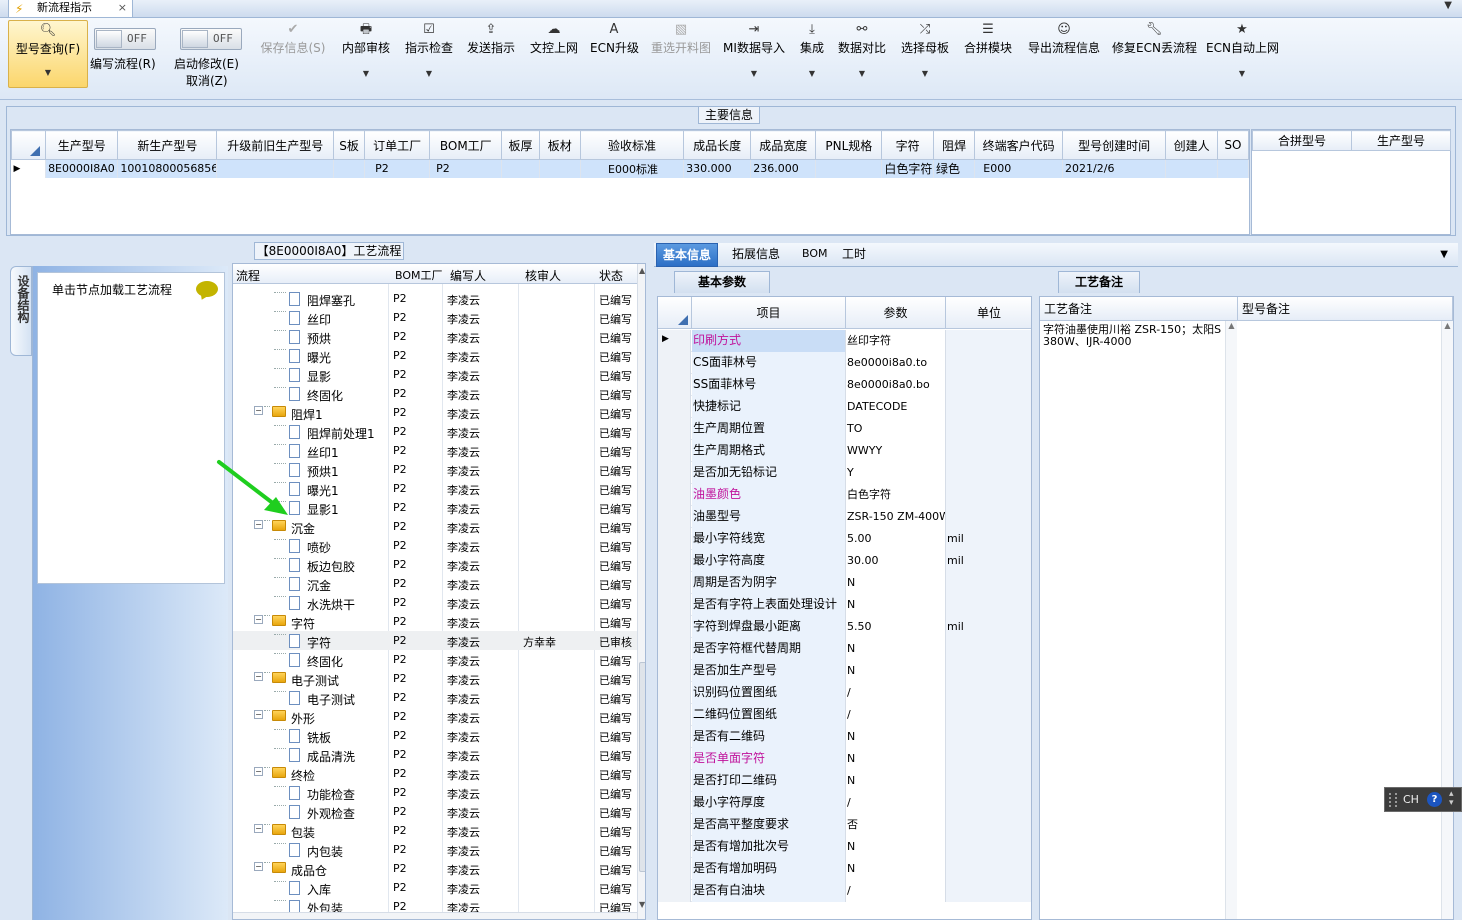 This screenshot has width=1462, height=920. I want to click on drag-handle-icon, so click(1393, 800).